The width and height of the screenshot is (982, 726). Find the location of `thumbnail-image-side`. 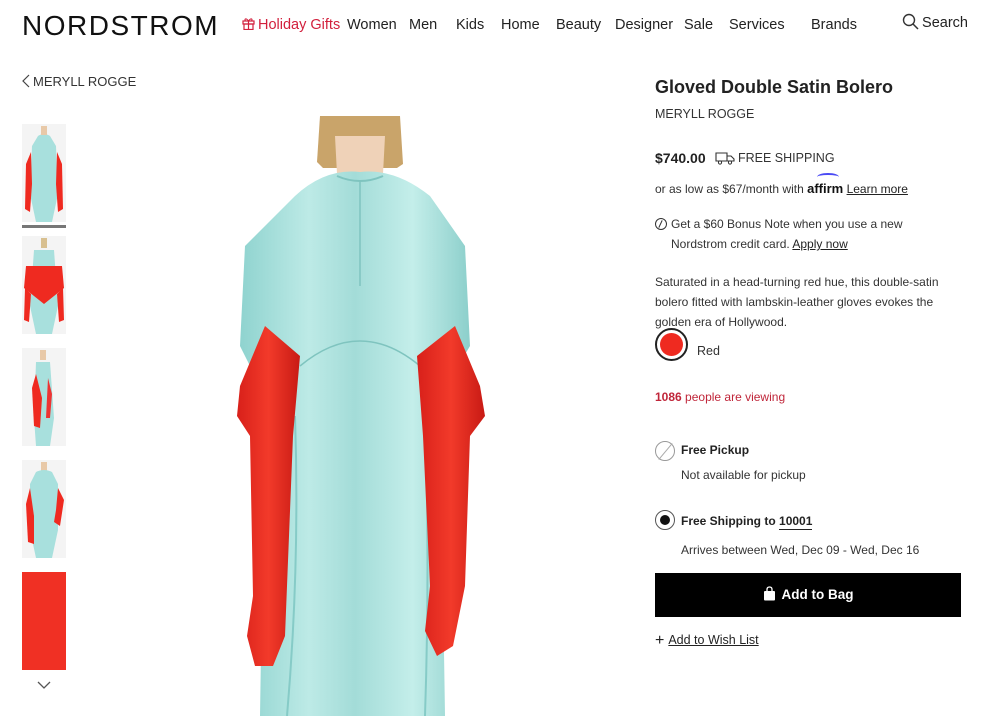

thumbnail-image-side is located at coordinates (44, 397).